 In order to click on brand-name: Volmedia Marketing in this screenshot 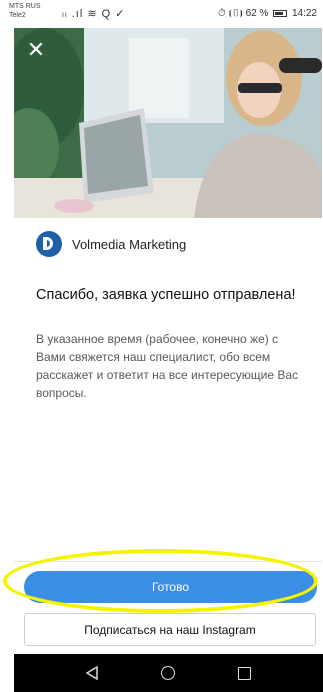, I will do `click(129, 244)`.